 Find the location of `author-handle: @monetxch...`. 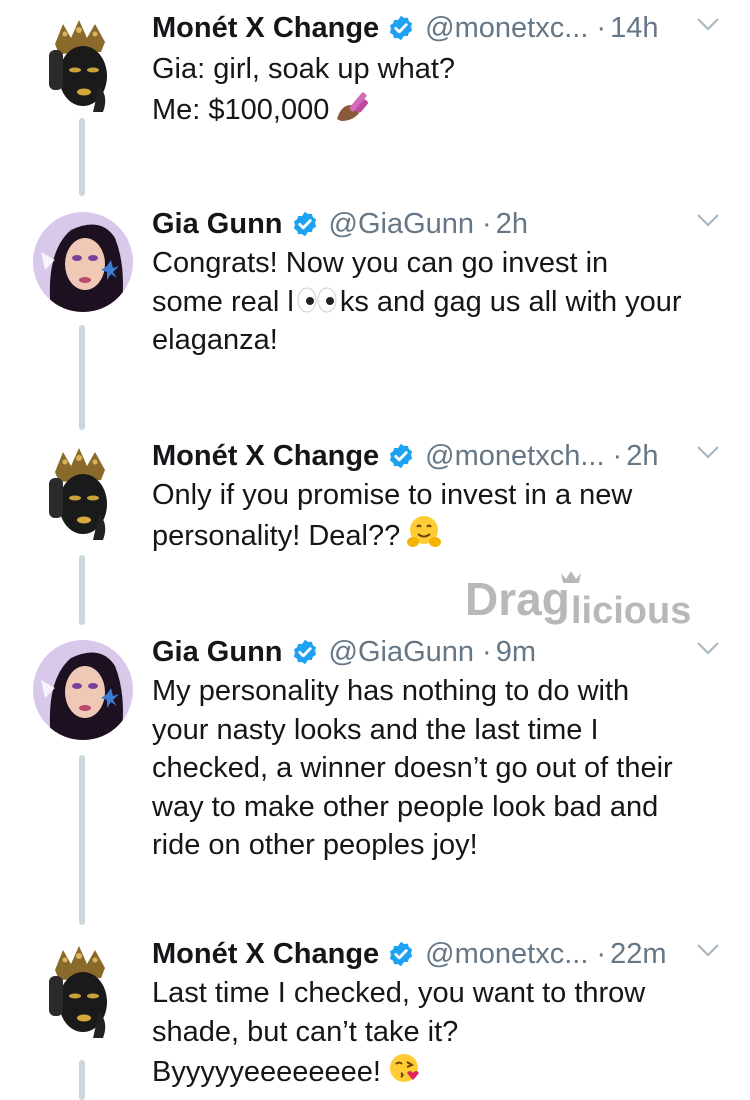

author-handle: @monetxch... is located at coordinates (514, 456).